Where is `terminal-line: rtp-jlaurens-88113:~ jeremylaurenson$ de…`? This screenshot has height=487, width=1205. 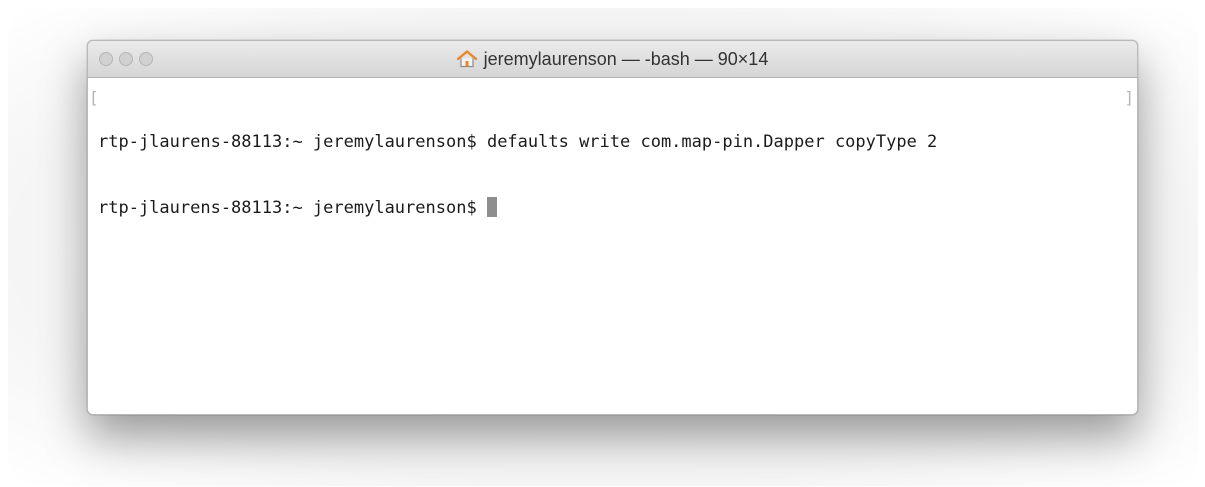
terminal-line: rtp-jlaurens-88113:~ jeremylaurenson$ de… is located at coordinates (517, 142).